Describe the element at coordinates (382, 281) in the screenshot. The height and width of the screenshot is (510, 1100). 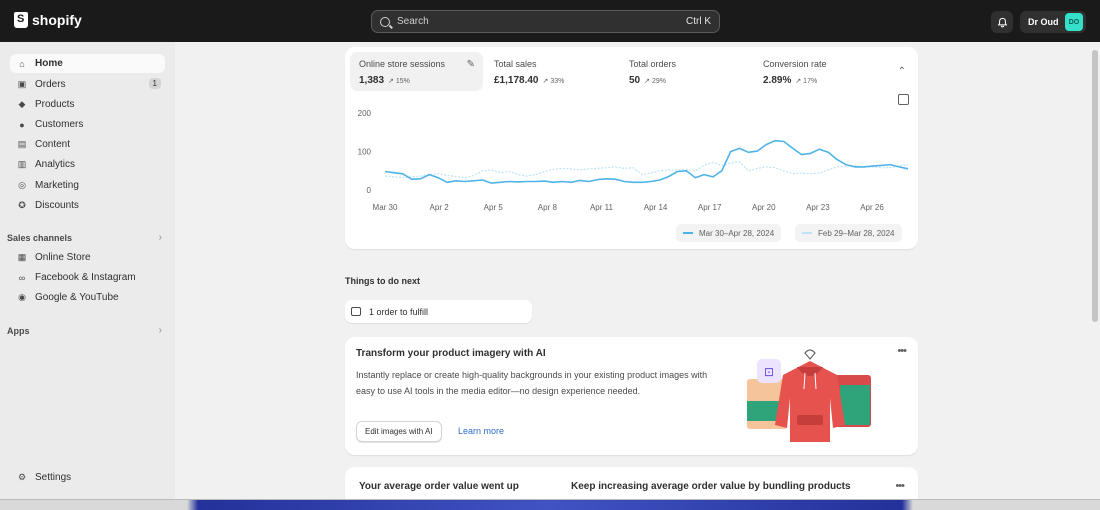
I see `things-to-do-heading: Things to do next` at that location.